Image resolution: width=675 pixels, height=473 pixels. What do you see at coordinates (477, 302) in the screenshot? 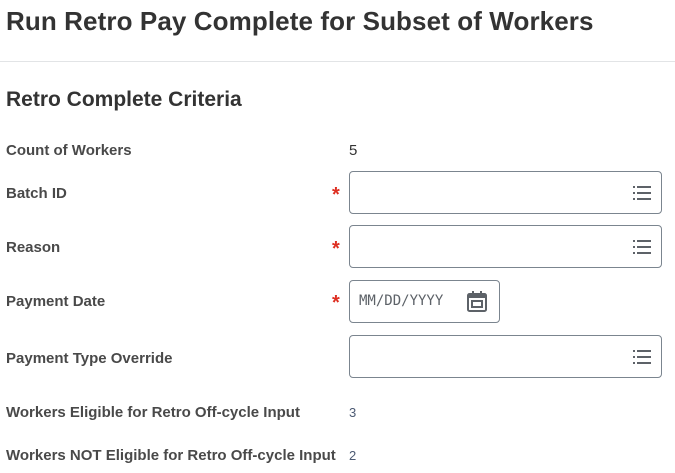
I see `calendar-icon` at bounding box center [477, 302].